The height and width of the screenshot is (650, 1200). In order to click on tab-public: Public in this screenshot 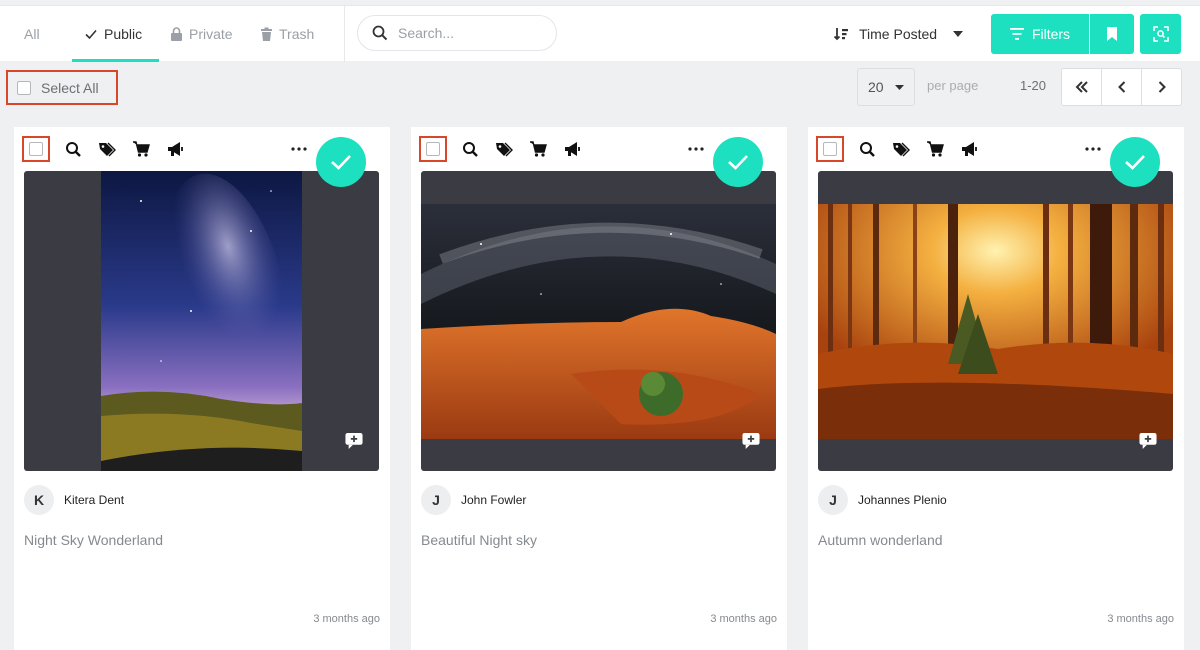, I will do `click(113, 34)`.